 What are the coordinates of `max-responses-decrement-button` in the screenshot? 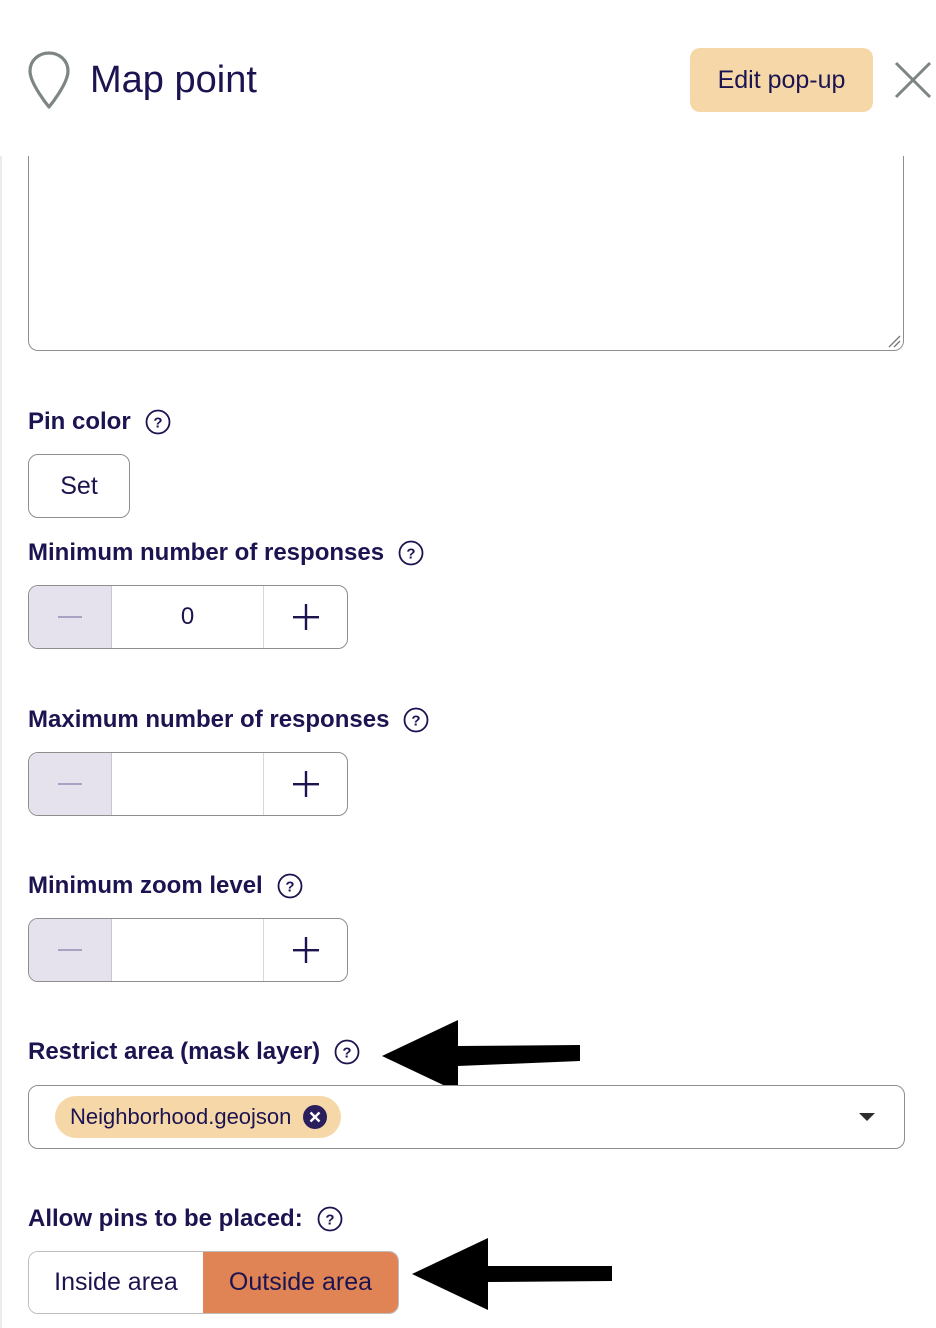 It's located at (70, 784).